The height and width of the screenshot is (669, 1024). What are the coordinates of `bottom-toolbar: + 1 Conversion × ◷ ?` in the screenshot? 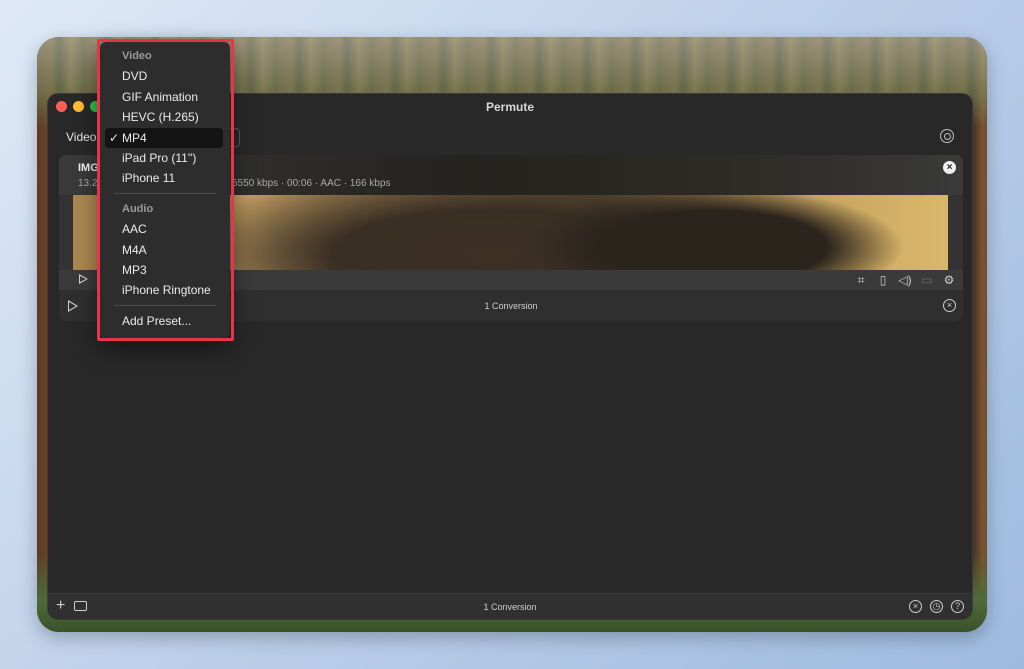 It's located at (510, 606).